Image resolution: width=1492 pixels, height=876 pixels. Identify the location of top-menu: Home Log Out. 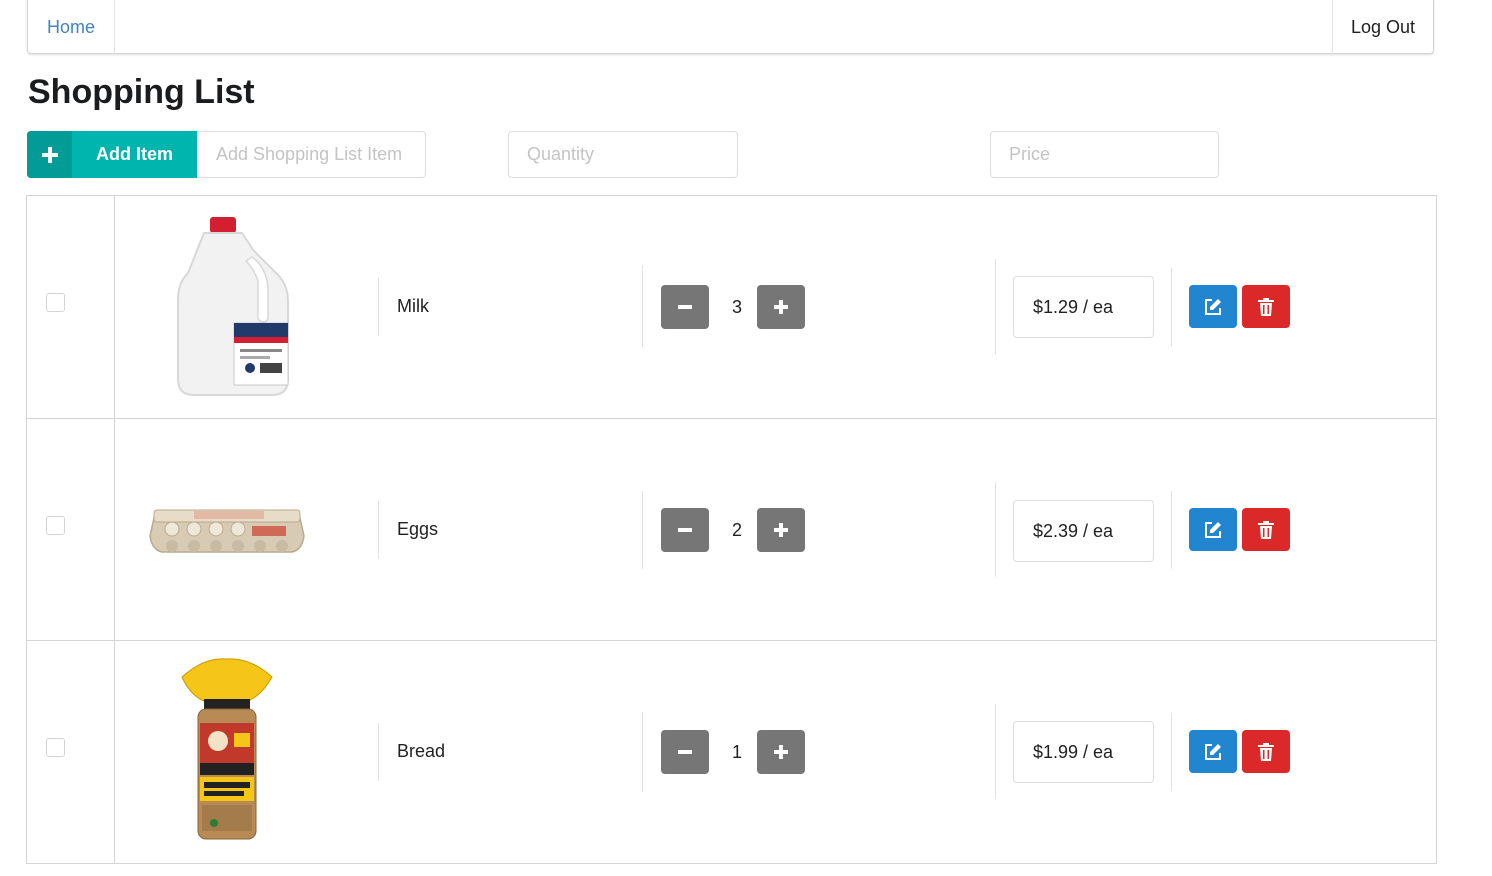
(730, 27).